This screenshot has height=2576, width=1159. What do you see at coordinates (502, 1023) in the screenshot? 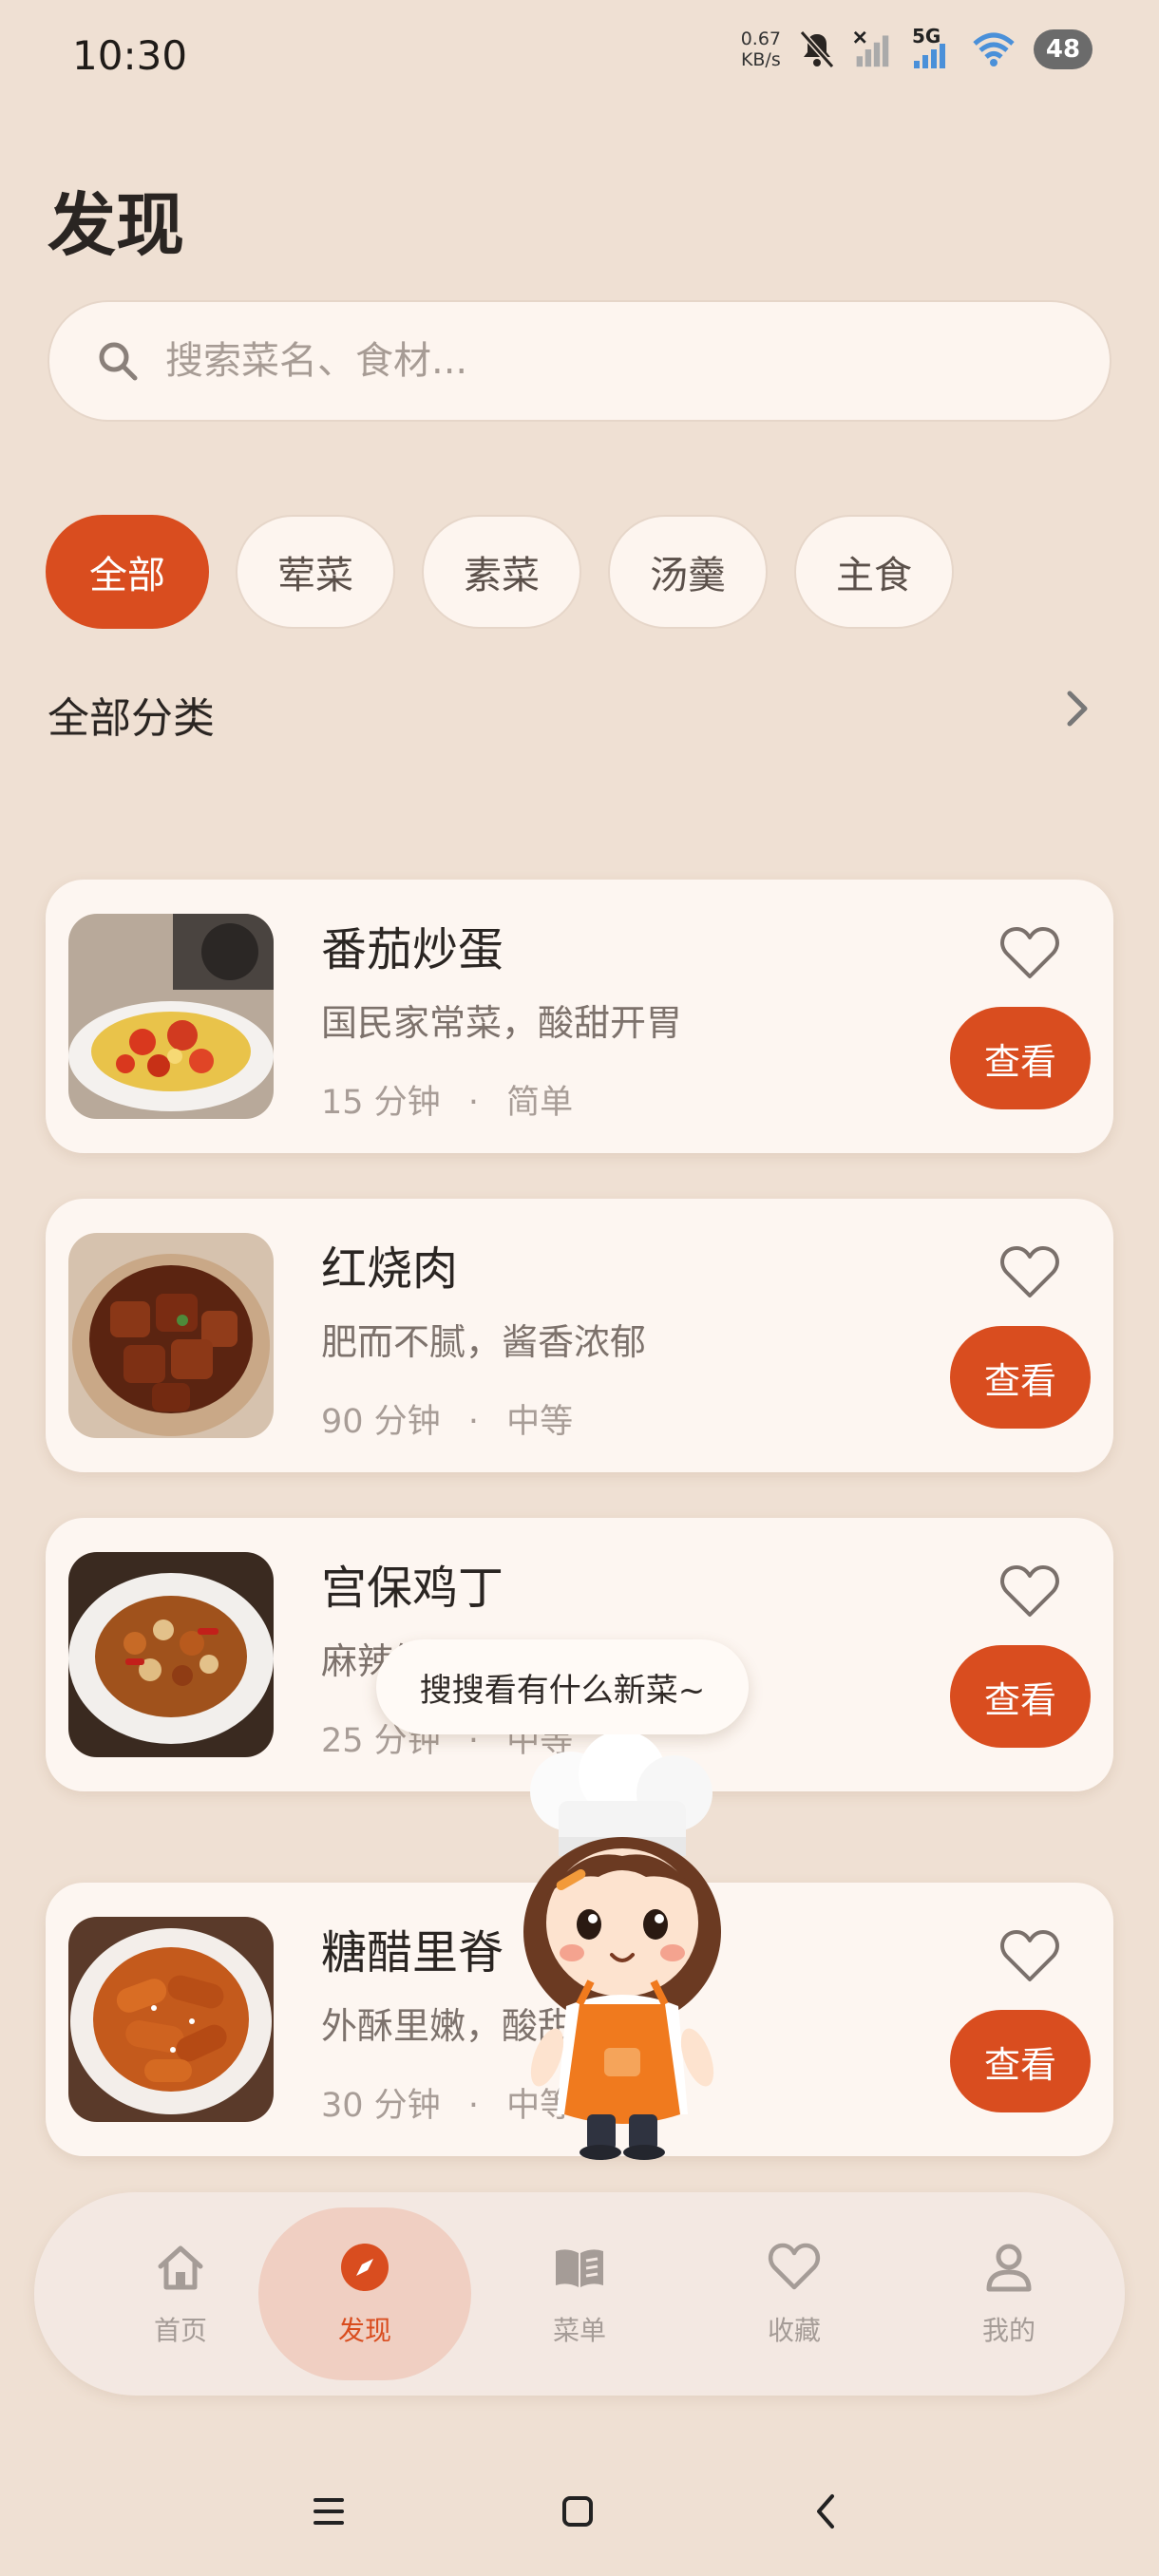
I see `recipe-desc: 国民家常菜，酸甜开胃` at bounding box center [502, 1023].